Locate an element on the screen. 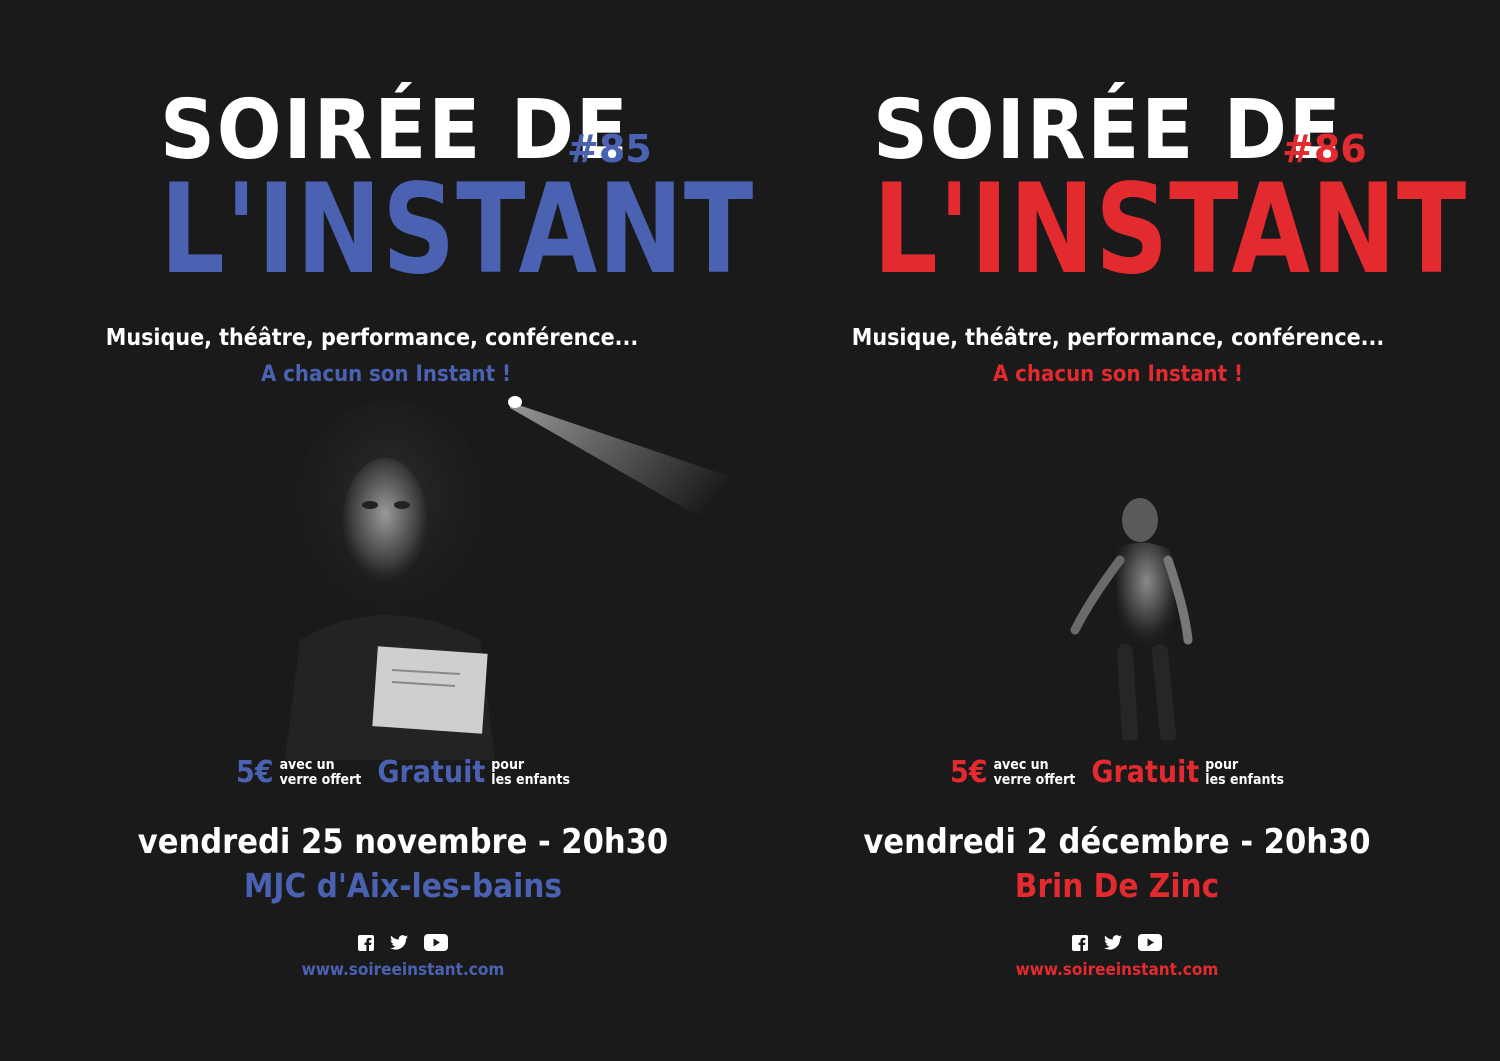  slogan: A chacun son Instant ! is located at coordinates (1118, 374).